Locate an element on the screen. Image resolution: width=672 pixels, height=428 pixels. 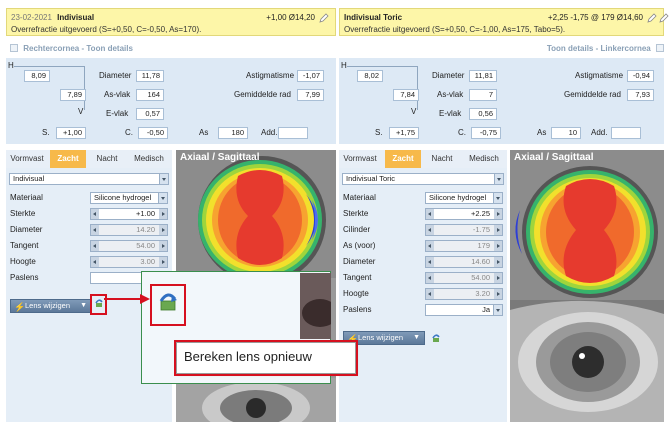
diameter-stepper: 14.60 is located at coordinates (464, 262).